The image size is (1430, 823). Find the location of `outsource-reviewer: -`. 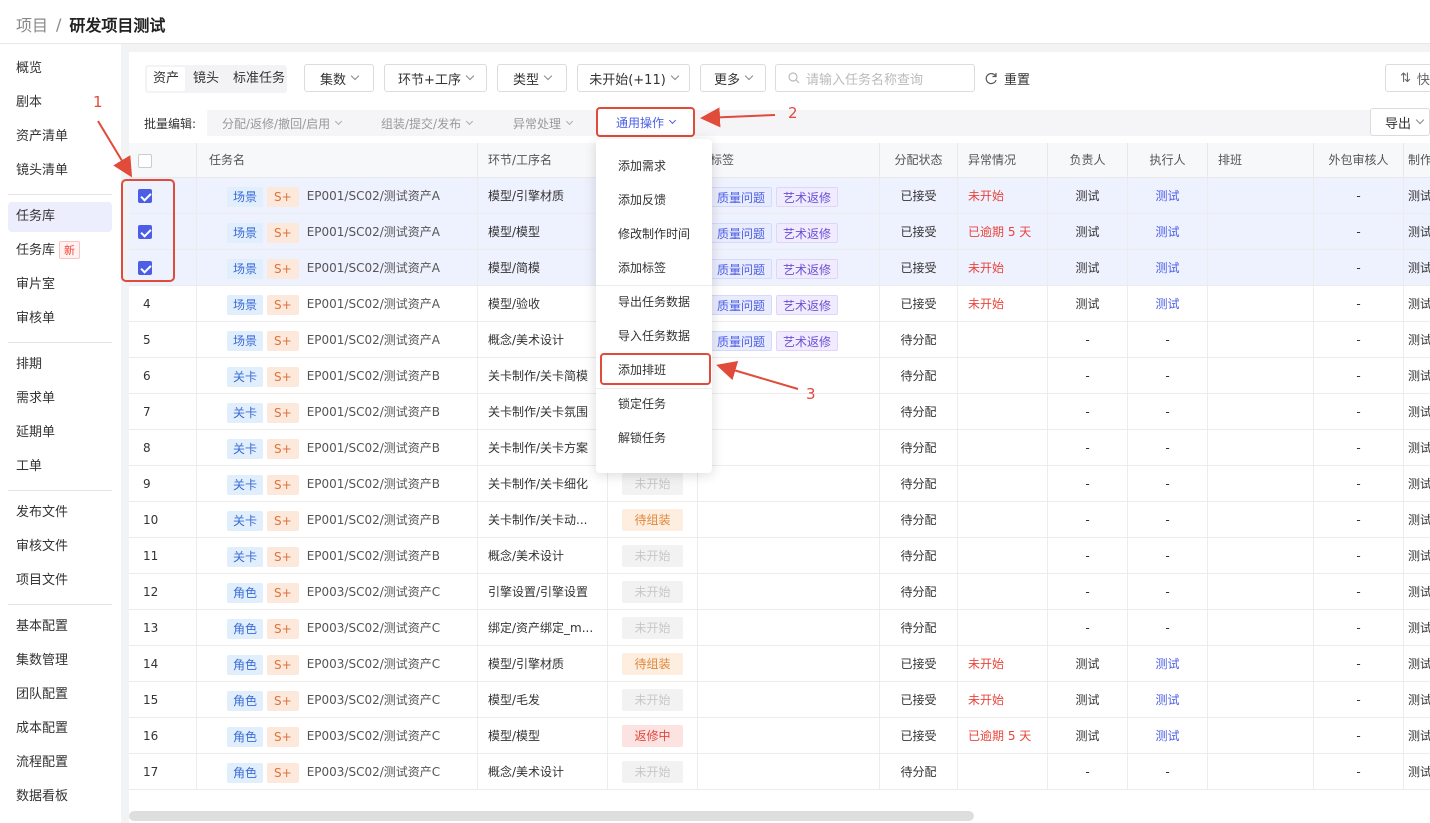

outsource-reviewer: - is located at coordinates (1358, 196).